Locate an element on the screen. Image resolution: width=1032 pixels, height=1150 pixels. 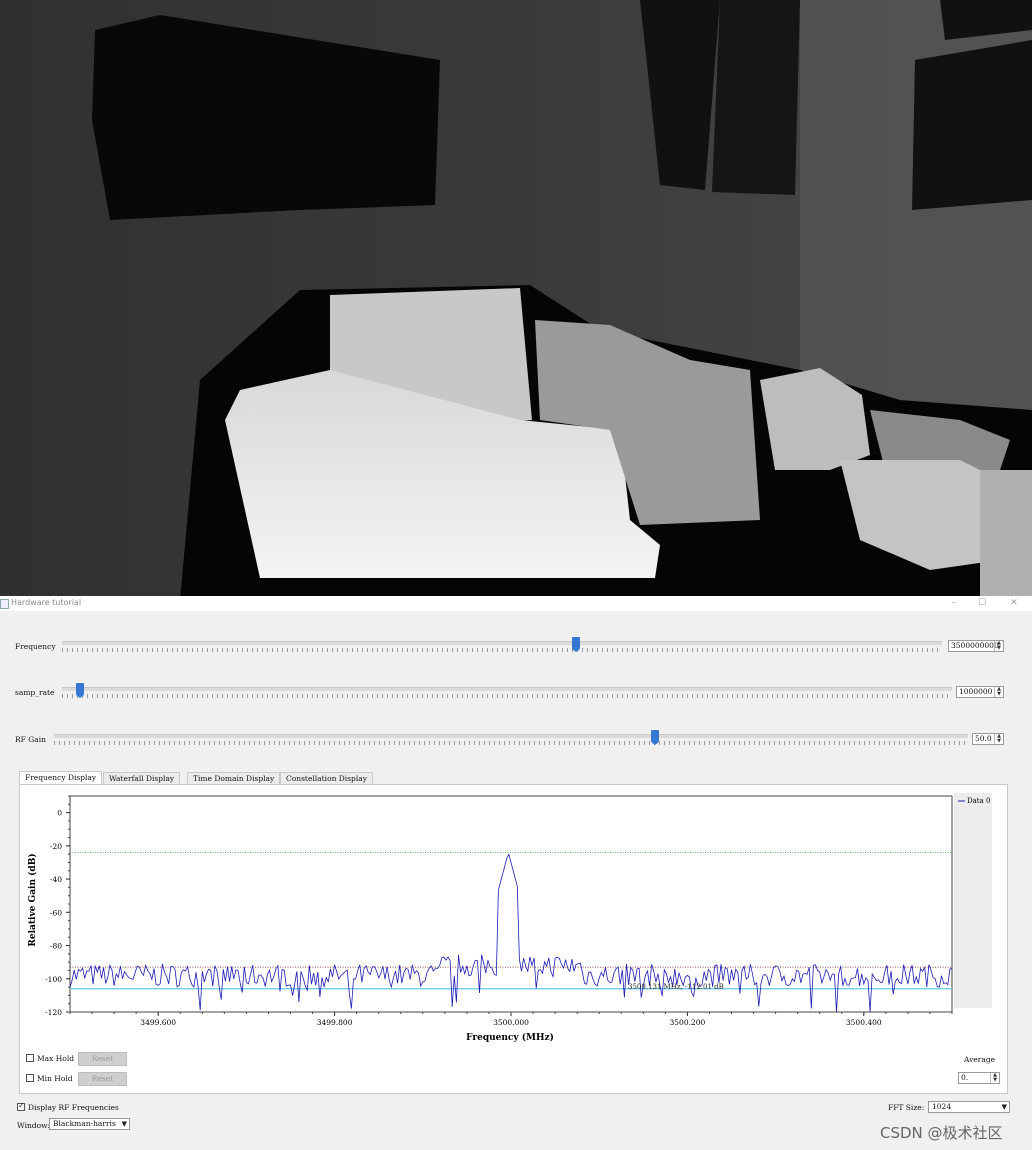
y-tick-label-3: -60 is located at coordinates (56, 912).